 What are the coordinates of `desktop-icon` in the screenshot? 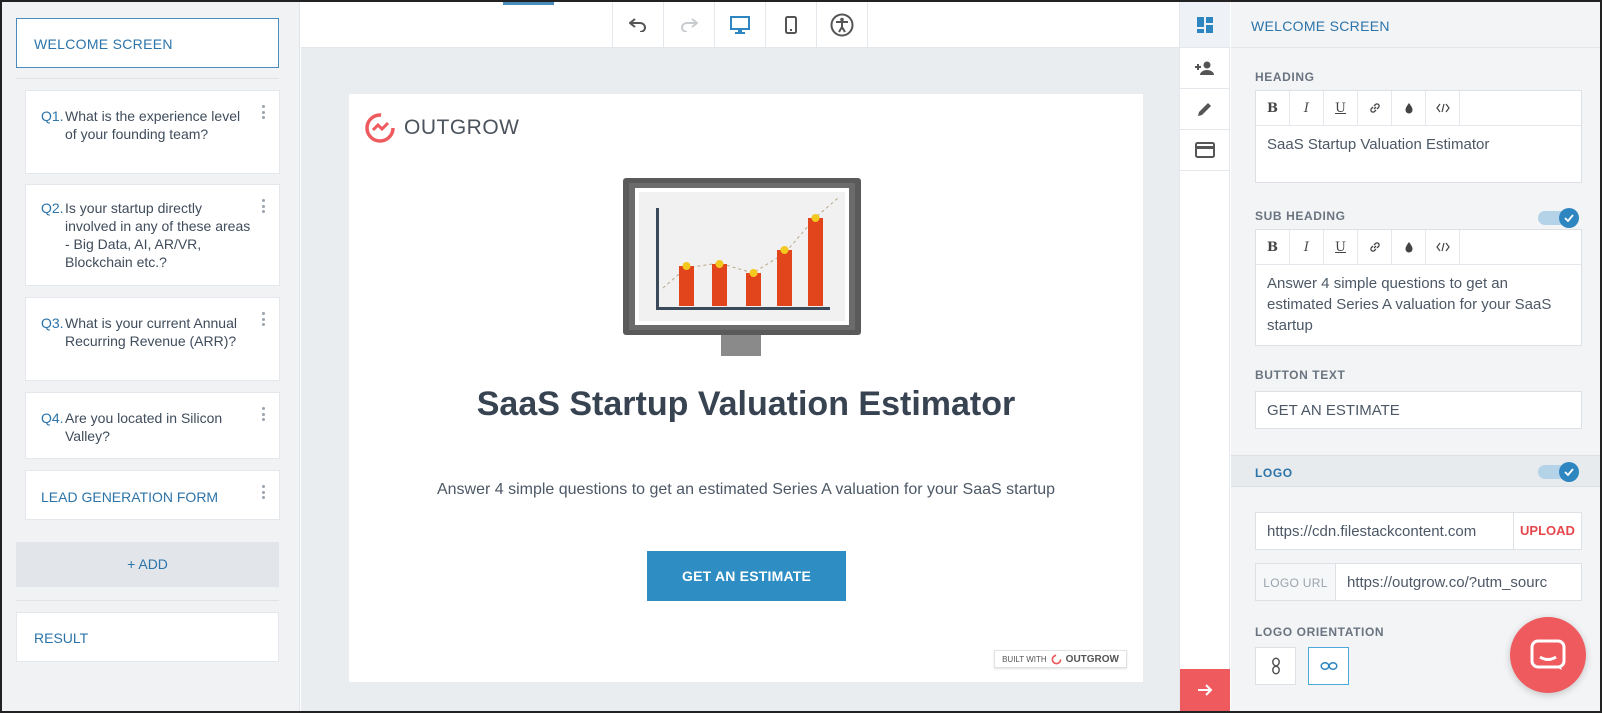 It's located at (740, 25).